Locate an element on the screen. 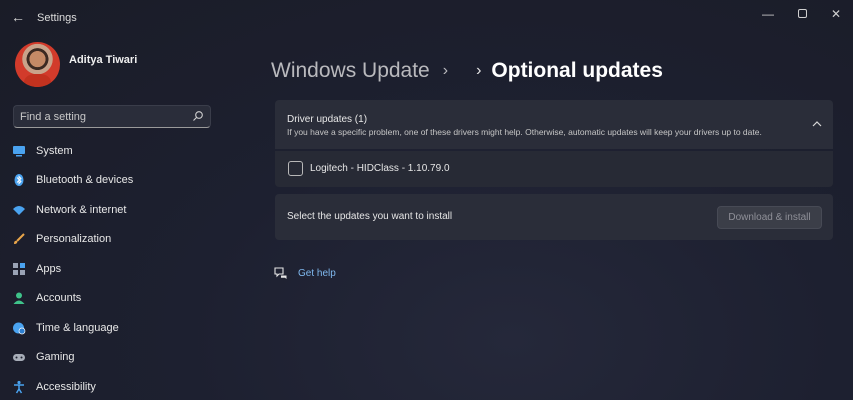  person-icon is located at coordinates (19, 298).